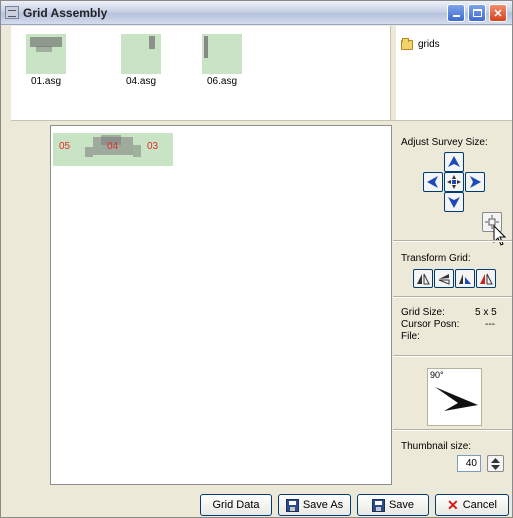 The height and width of the screenshot is (518, 513). What do you see at coordinates (113, 146) in the screenshot?
I see `cell-number: 04` at bounding box center [113, 146].